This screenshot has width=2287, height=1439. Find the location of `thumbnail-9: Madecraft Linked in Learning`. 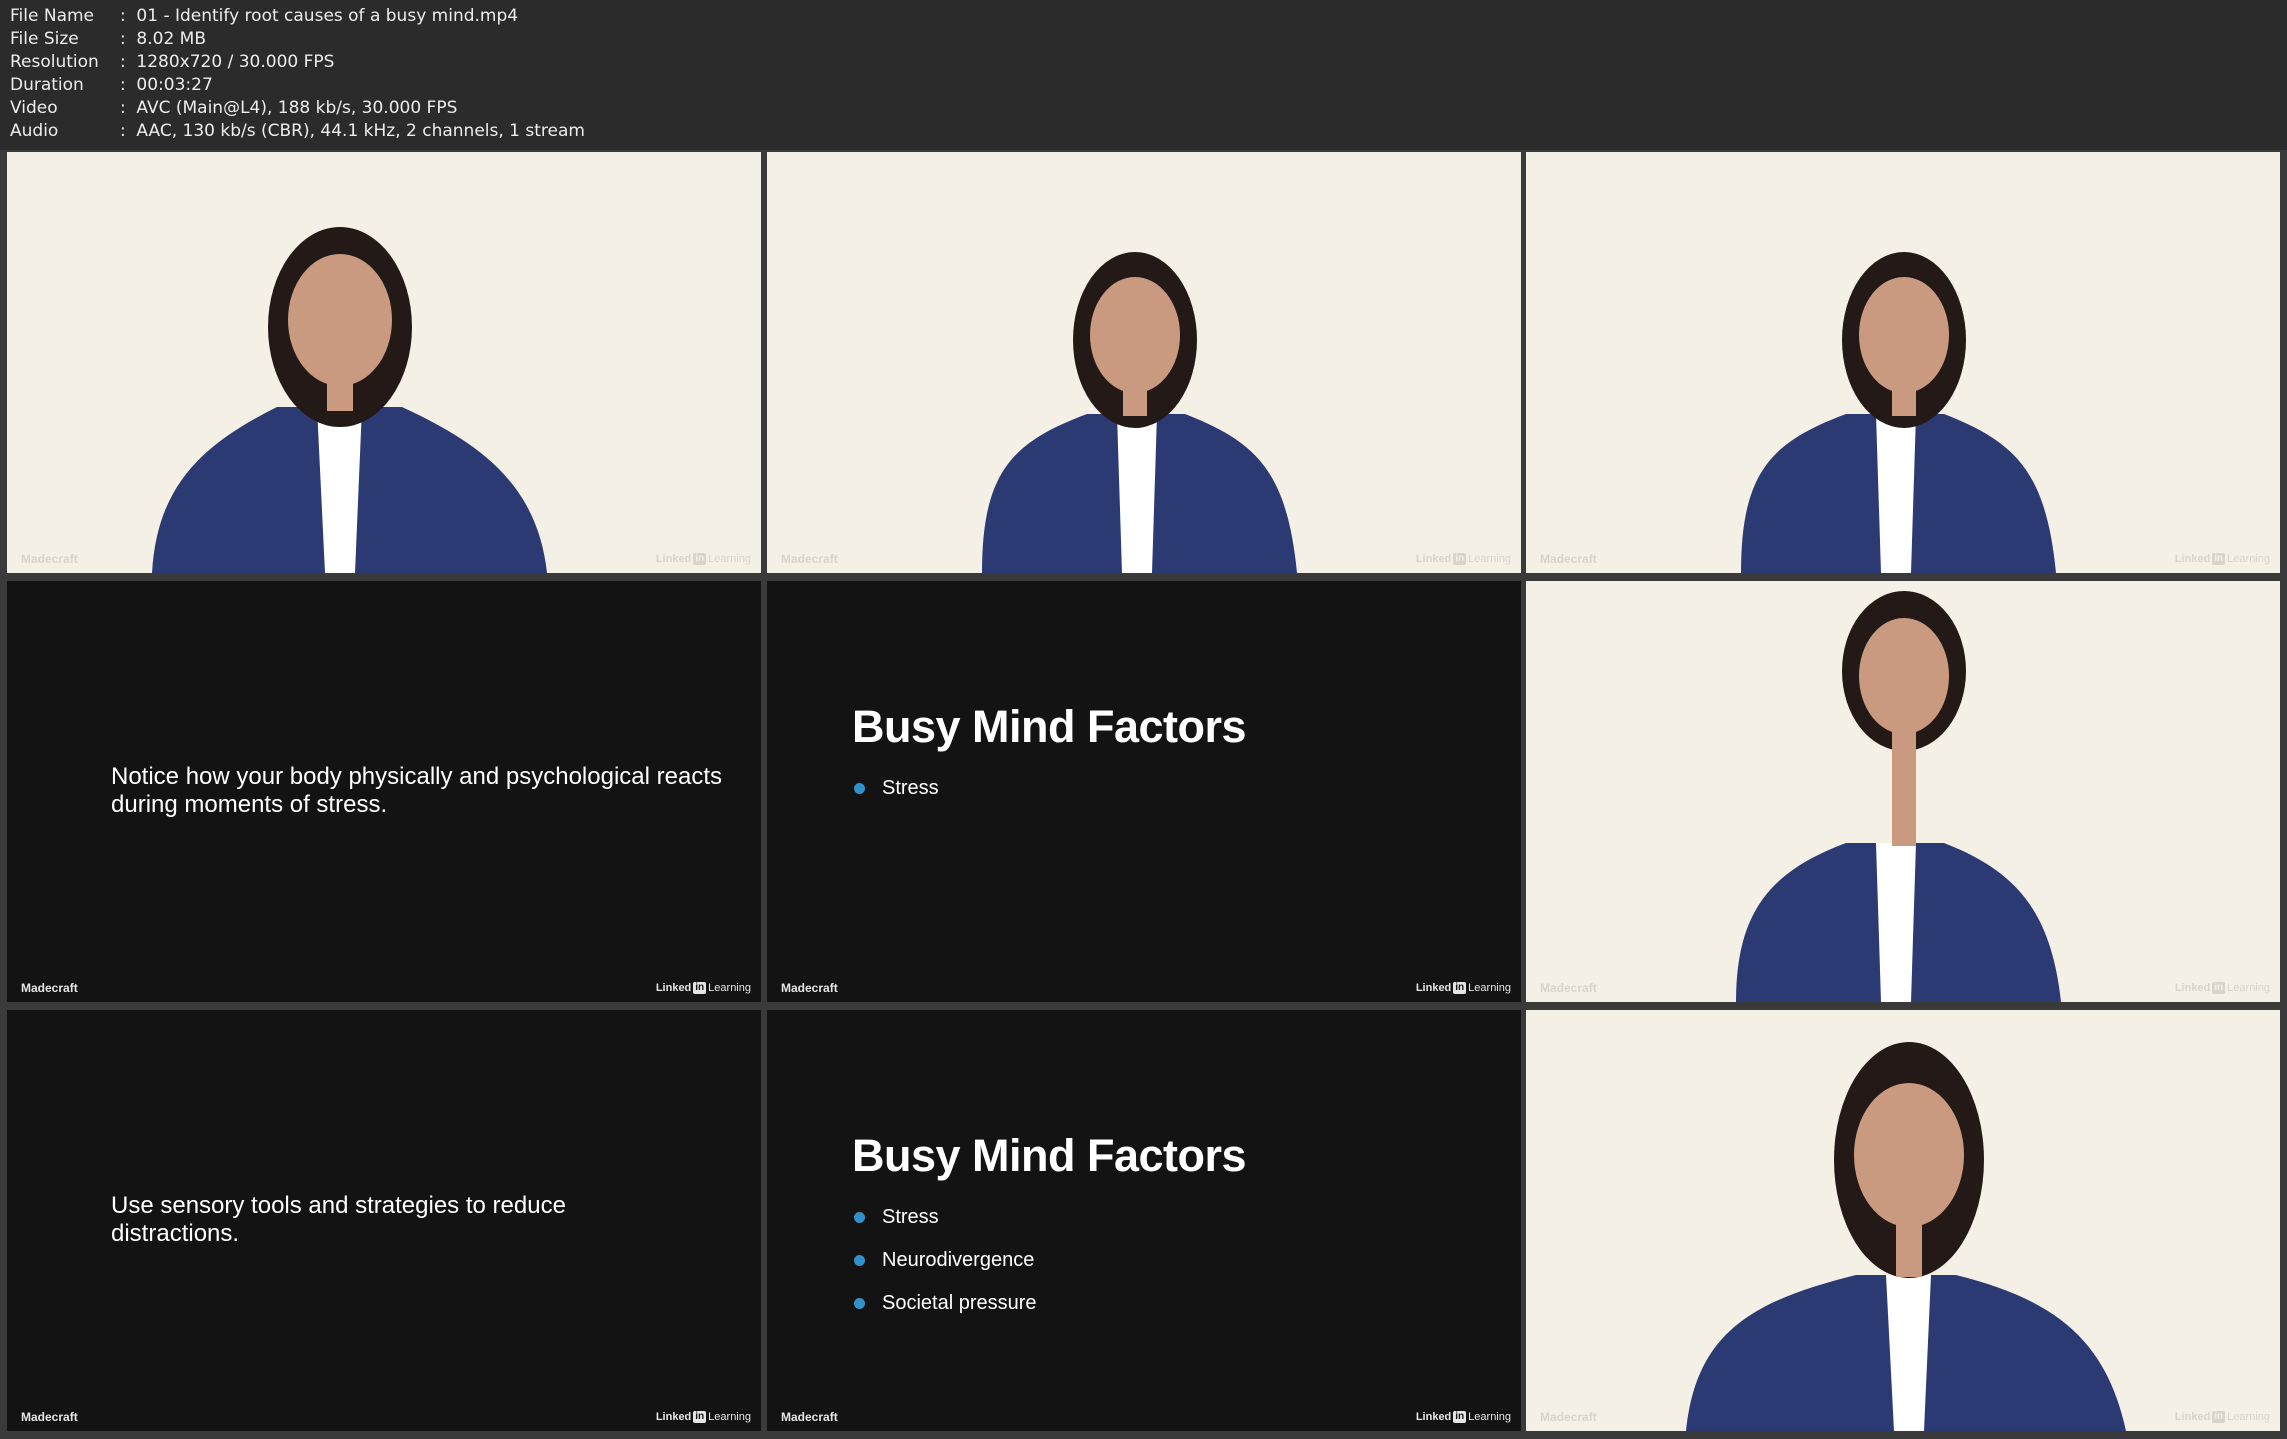

thumbnail-9: Madecraft Linked in Learning is located at coordinates (1903, 1220).